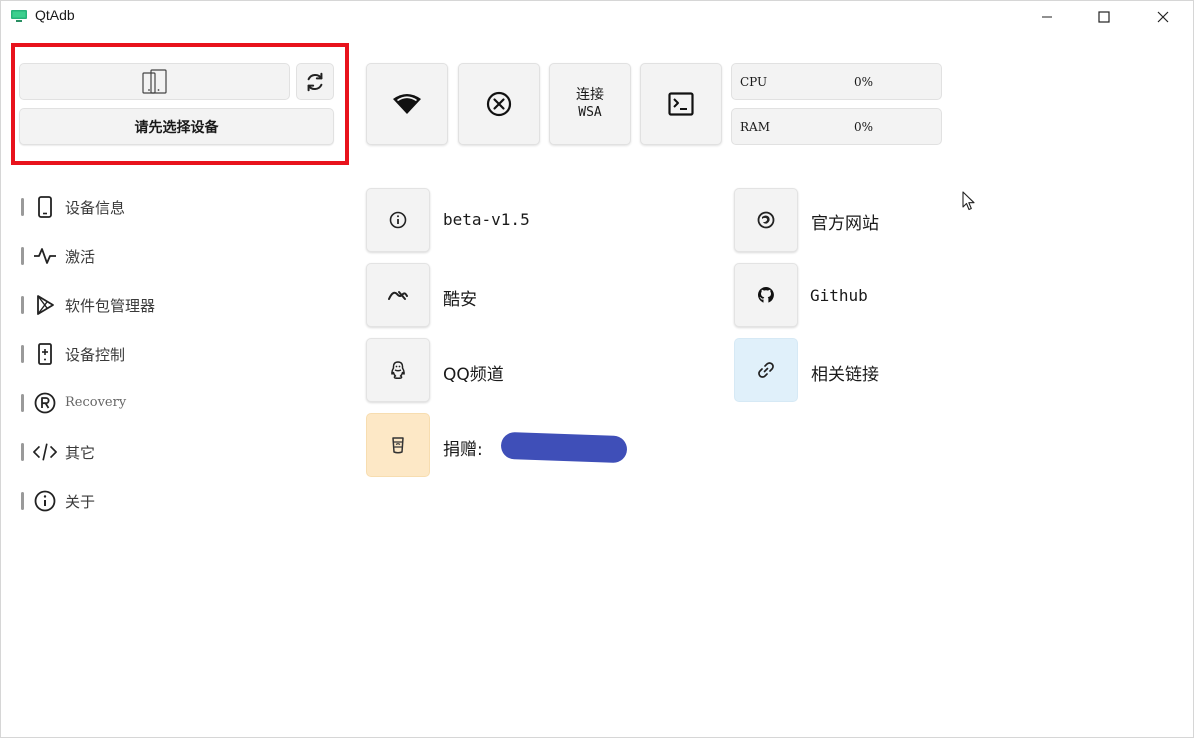  I want to click on select-device-button: 请先选择设备, so click(176, 126).